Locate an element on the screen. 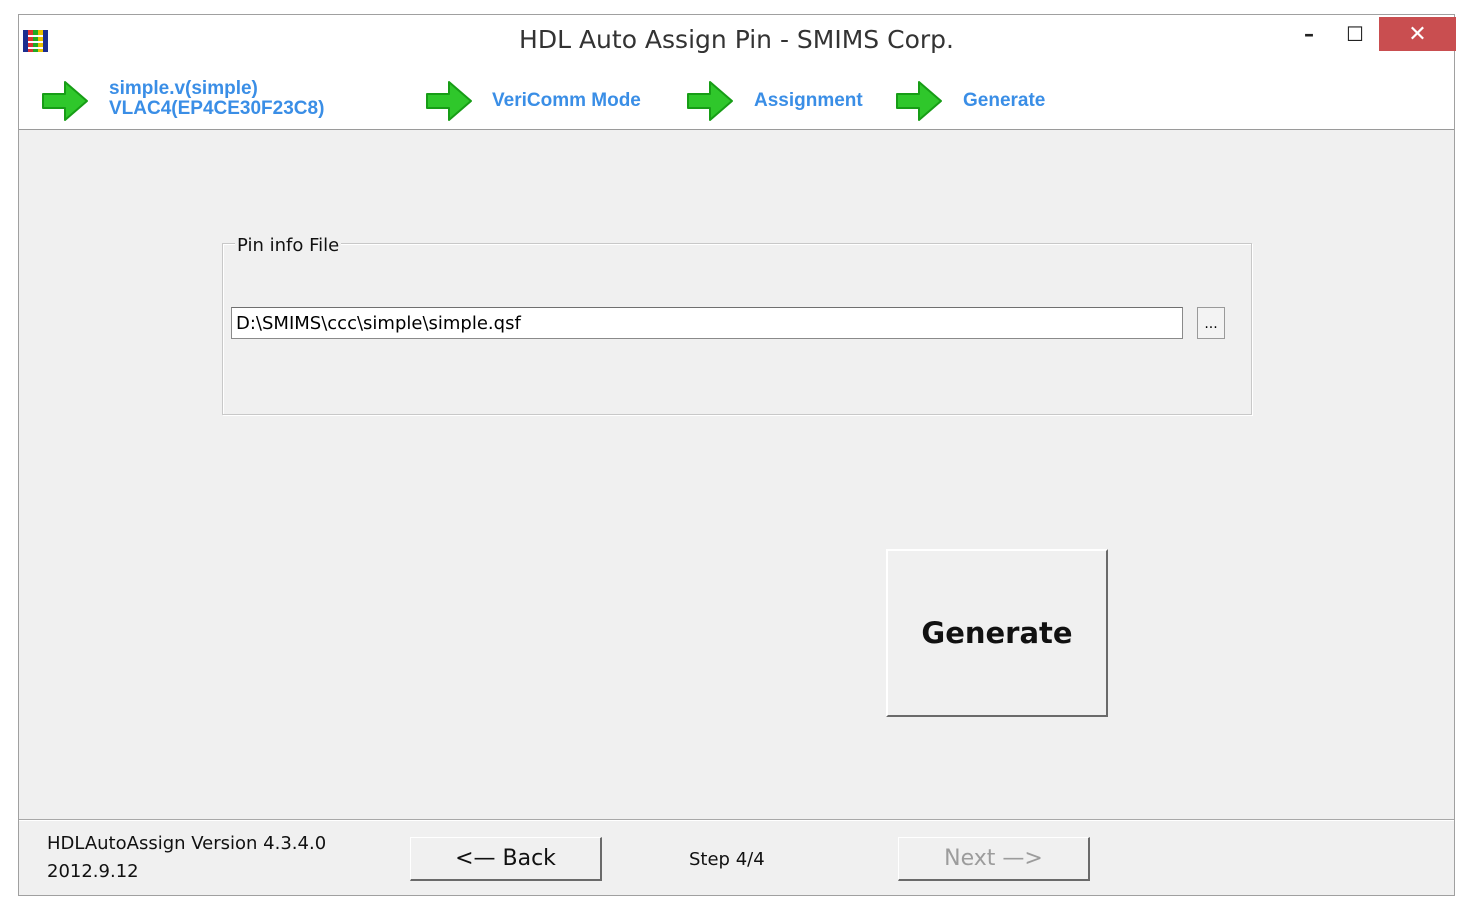 This screenshot has width=1457, height=900. version-text: HDLAutoAssign Version 4.3.4.0 is located at coordinates (187, 843).